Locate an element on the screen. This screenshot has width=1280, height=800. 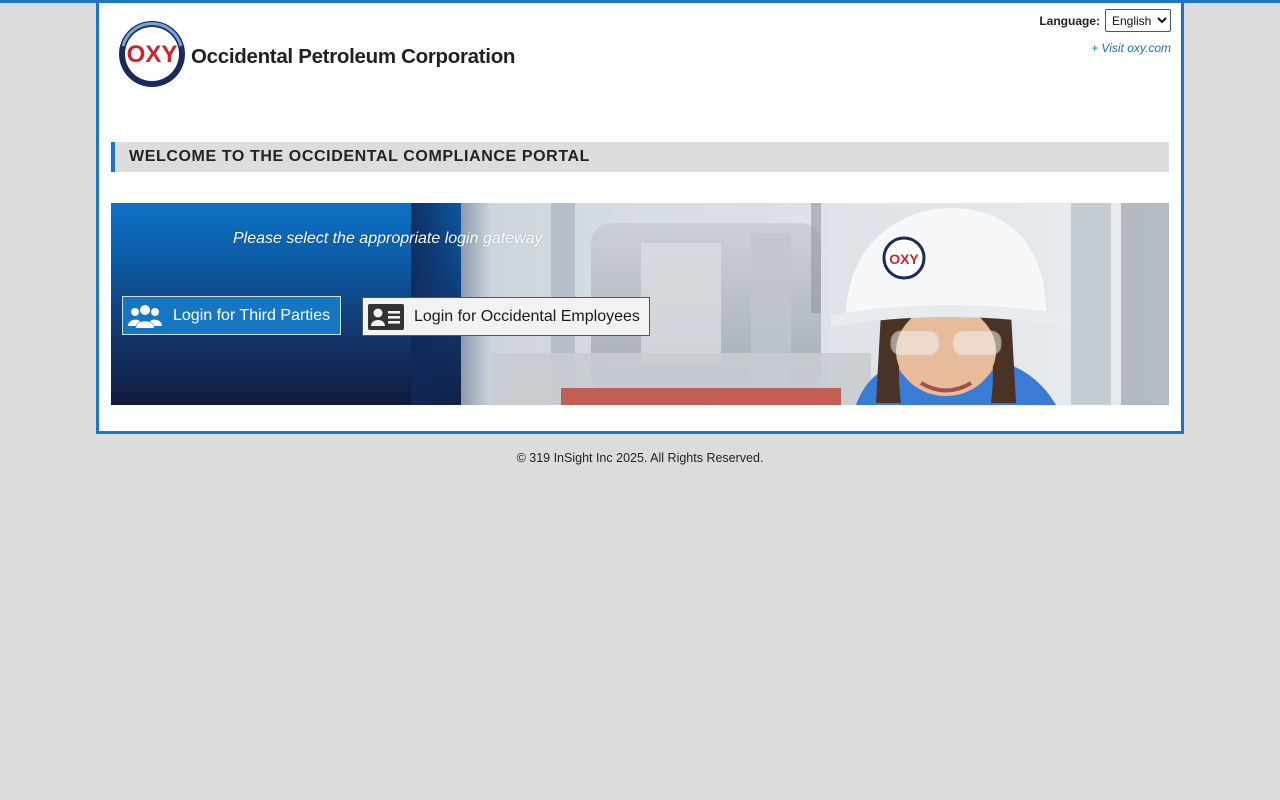
group-icon is located at coordinates (145, 316).